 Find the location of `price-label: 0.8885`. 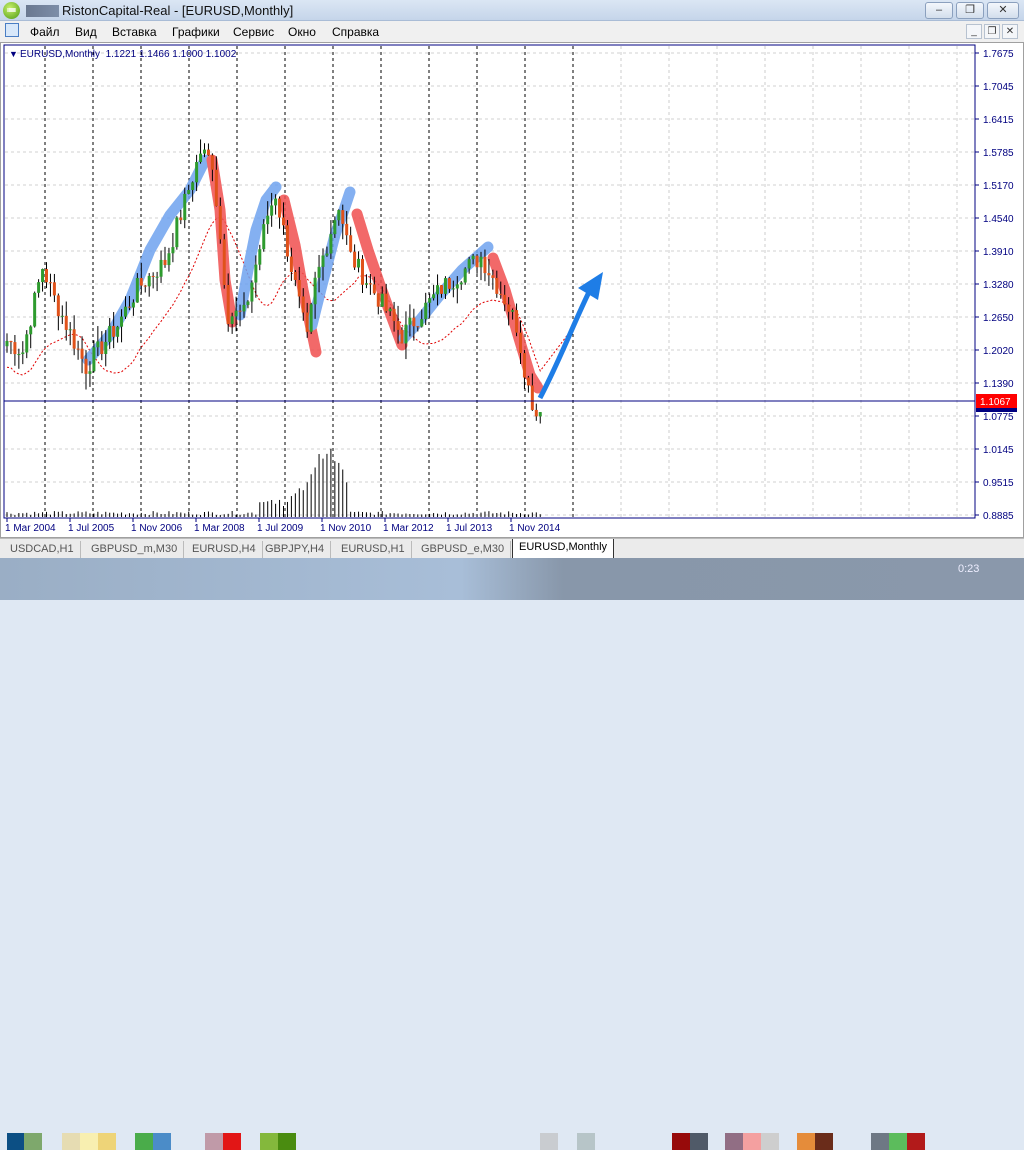

price-label: 0.8885 is located at coordinates (998, 516).